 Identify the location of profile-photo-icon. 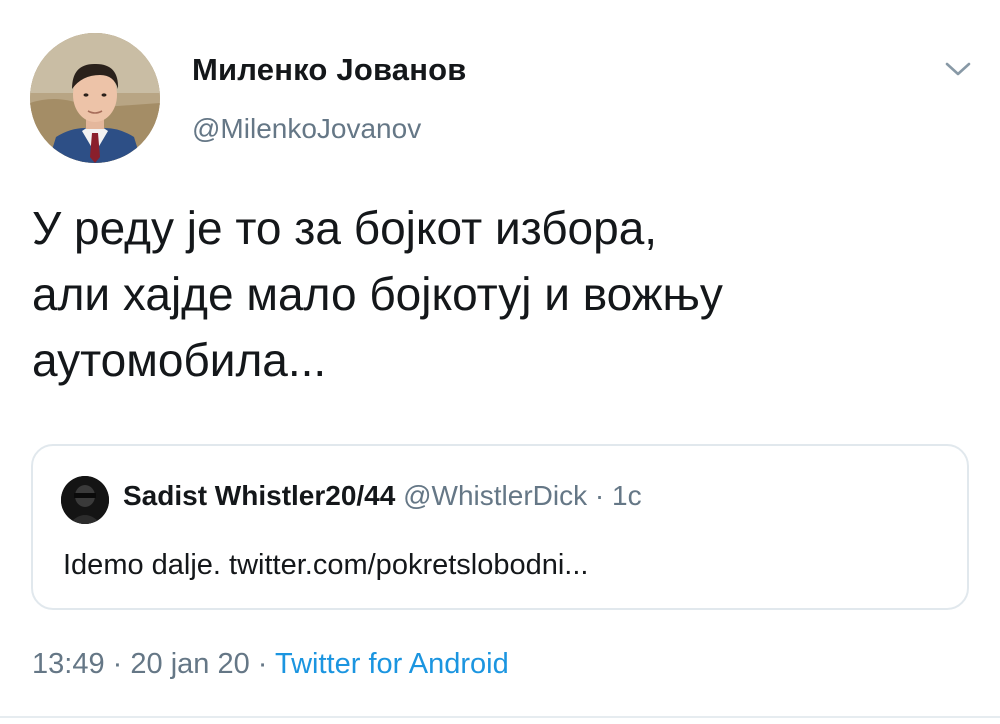
(95, 98).